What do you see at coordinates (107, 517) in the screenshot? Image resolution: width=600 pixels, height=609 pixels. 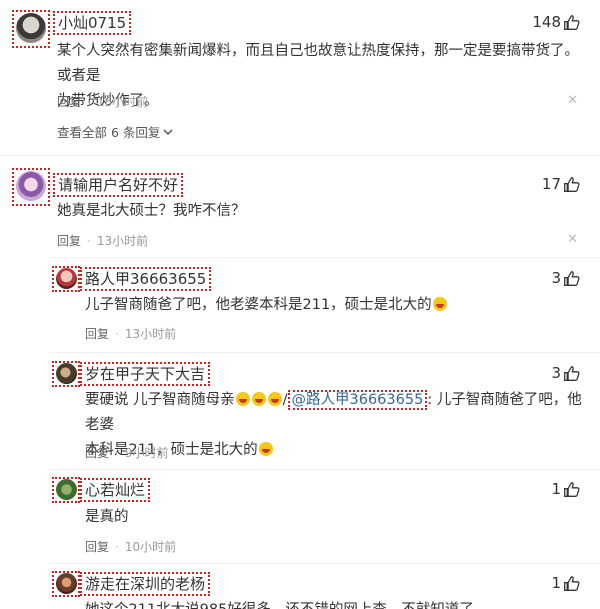 I see `reply-text: 是真的` at bounding box center [107, 517].